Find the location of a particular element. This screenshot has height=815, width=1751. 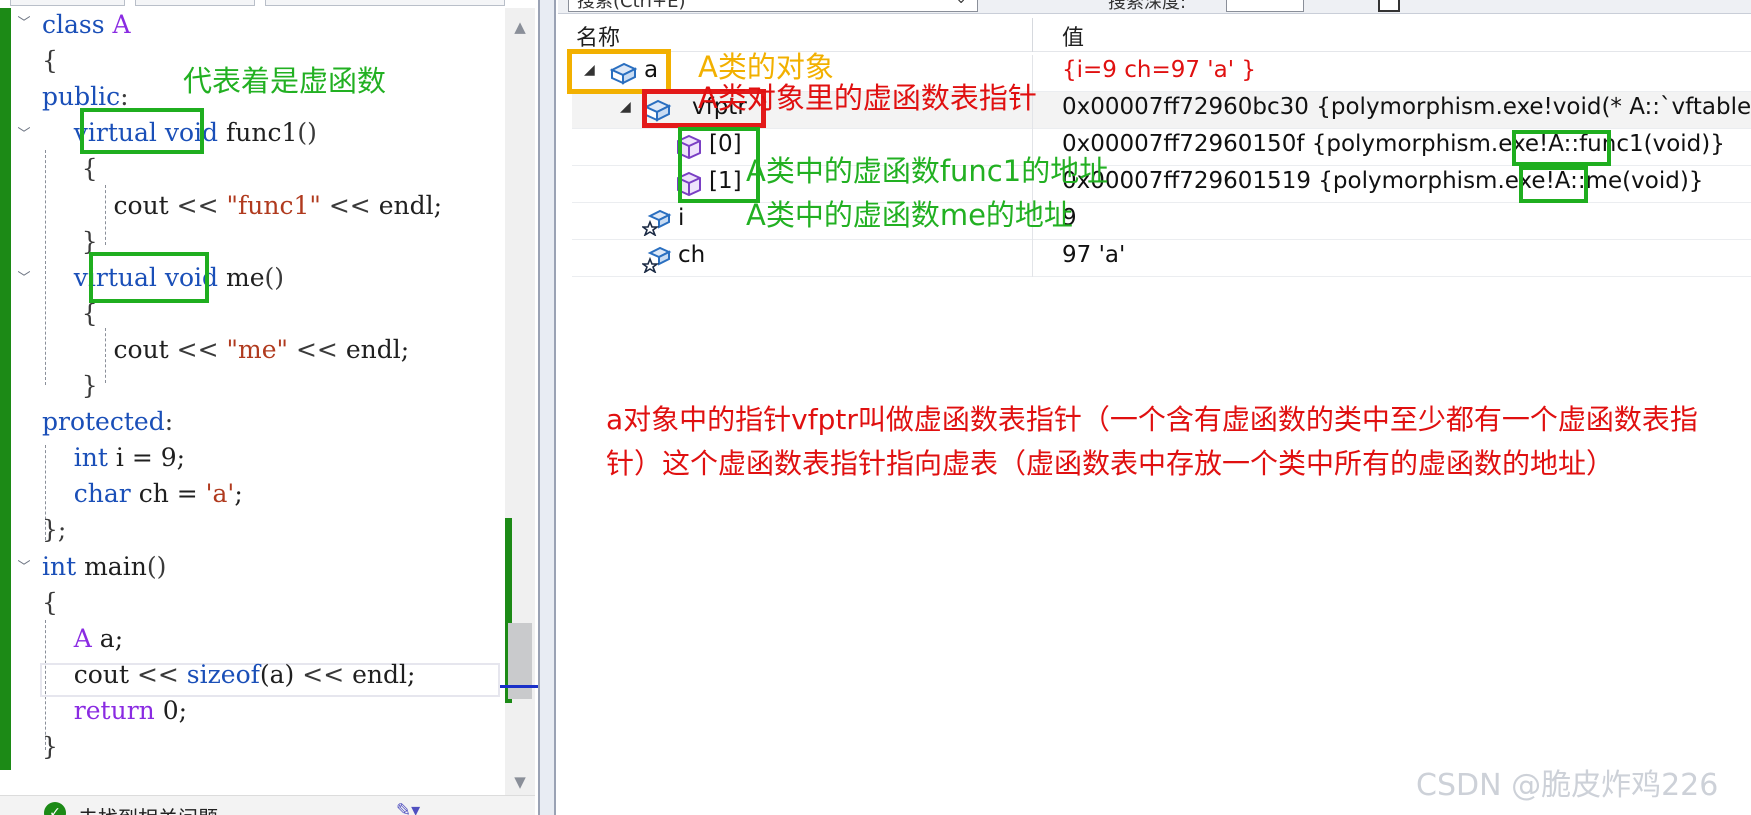

code-line: int main() is located at coordinates (104, 567).